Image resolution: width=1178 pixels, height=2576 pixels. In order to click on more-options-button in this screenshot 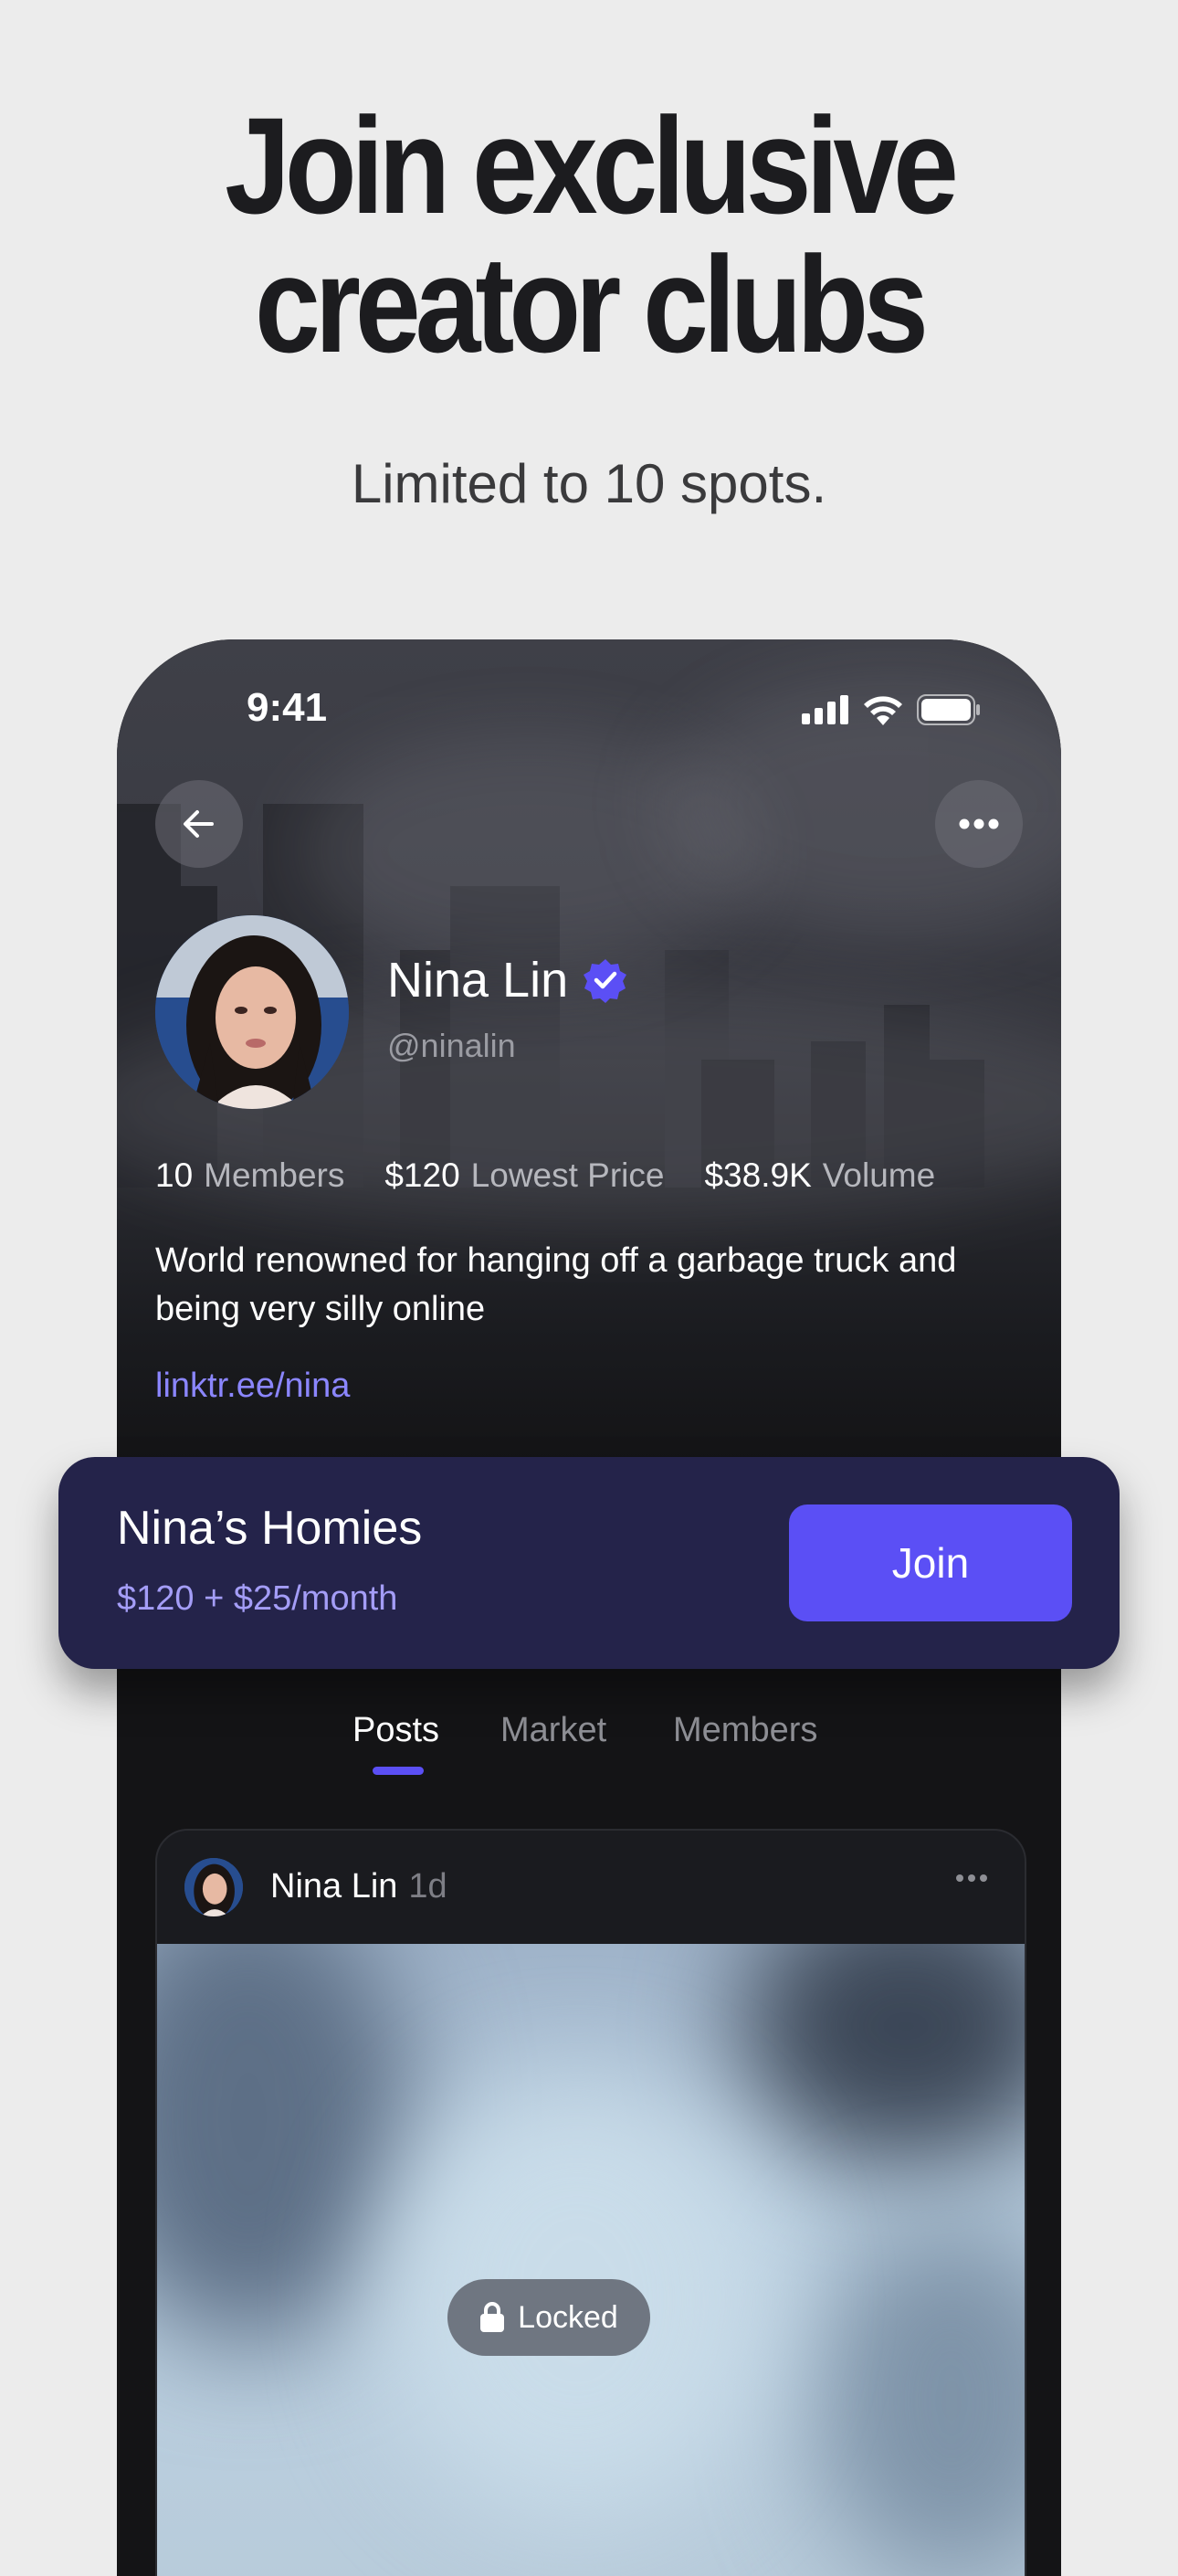, I will do `click(979, 824)`.